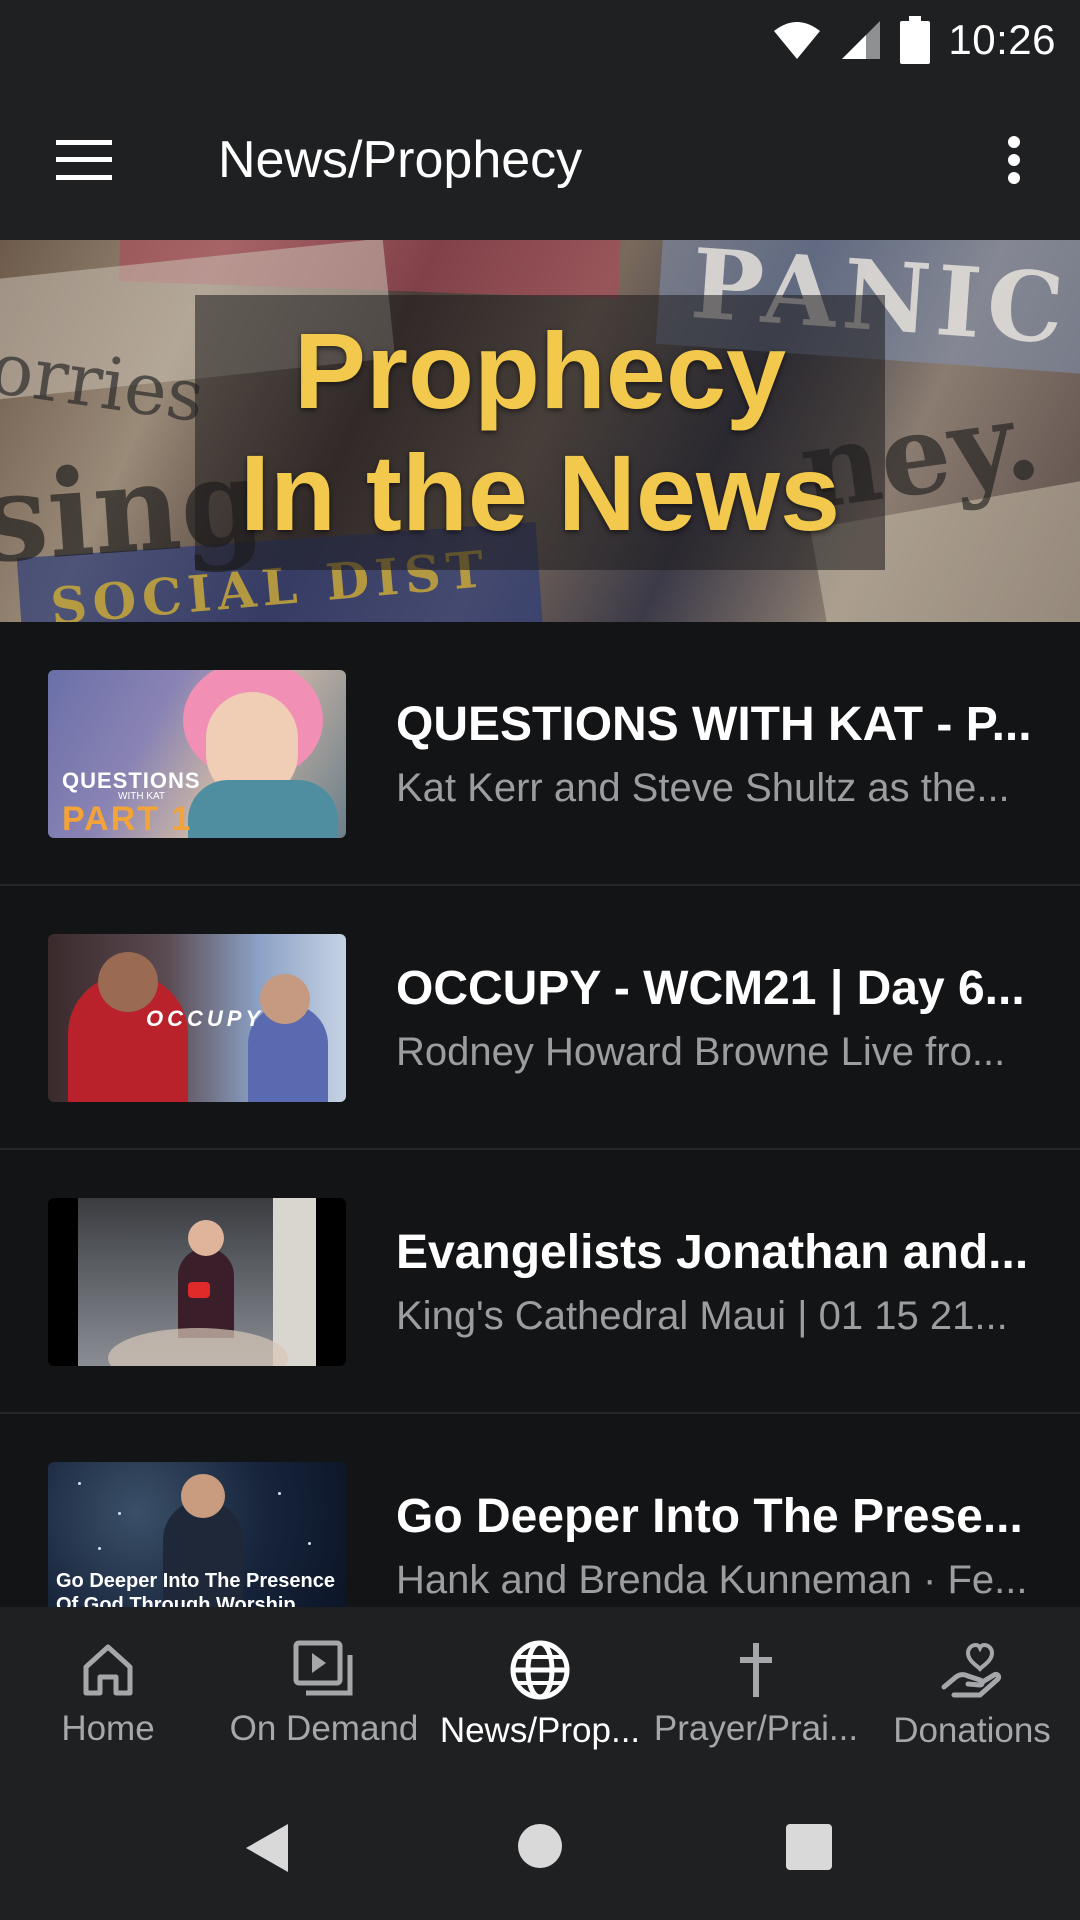 The width and height of the screenshot is (1080, 1920). Describe the element at coordinates (540, 40) in the screenshot. I see `status-bar: 10:26` at that location.